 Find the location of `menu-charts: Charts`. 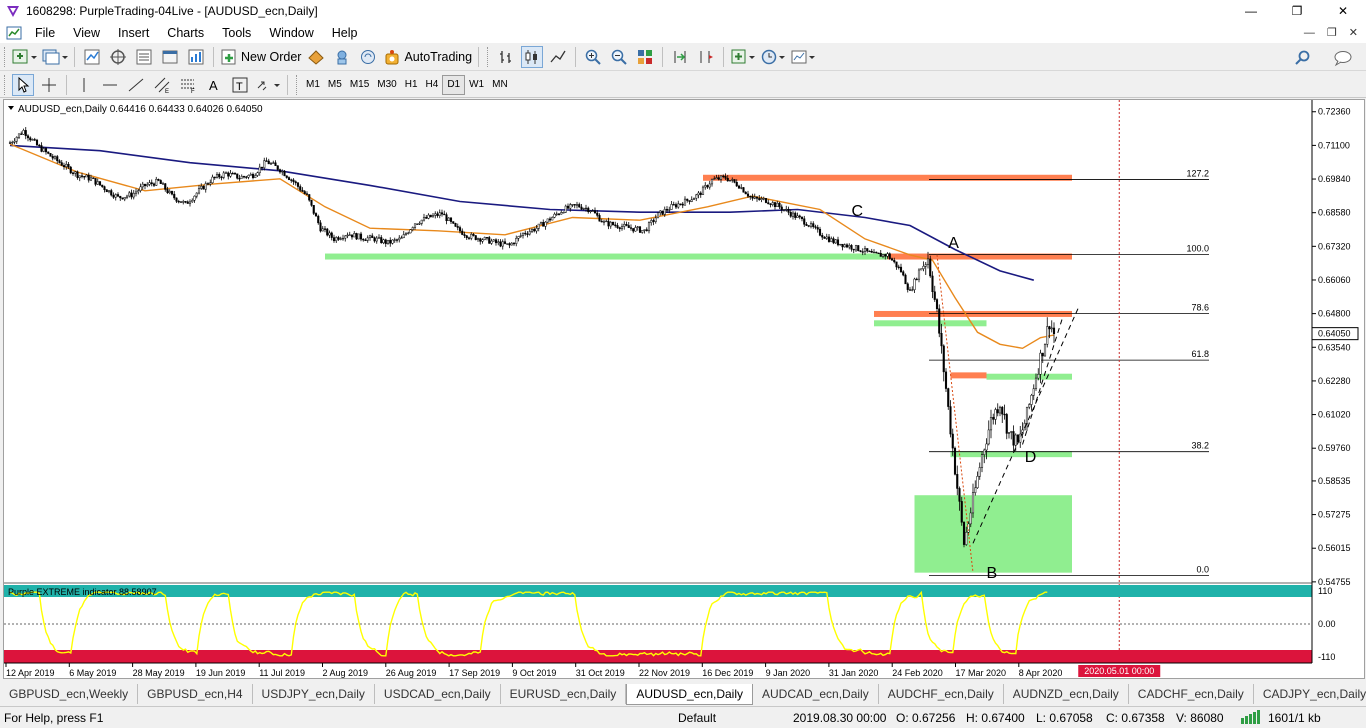

menu-charts: Charts is located at coordinates (185, 33).